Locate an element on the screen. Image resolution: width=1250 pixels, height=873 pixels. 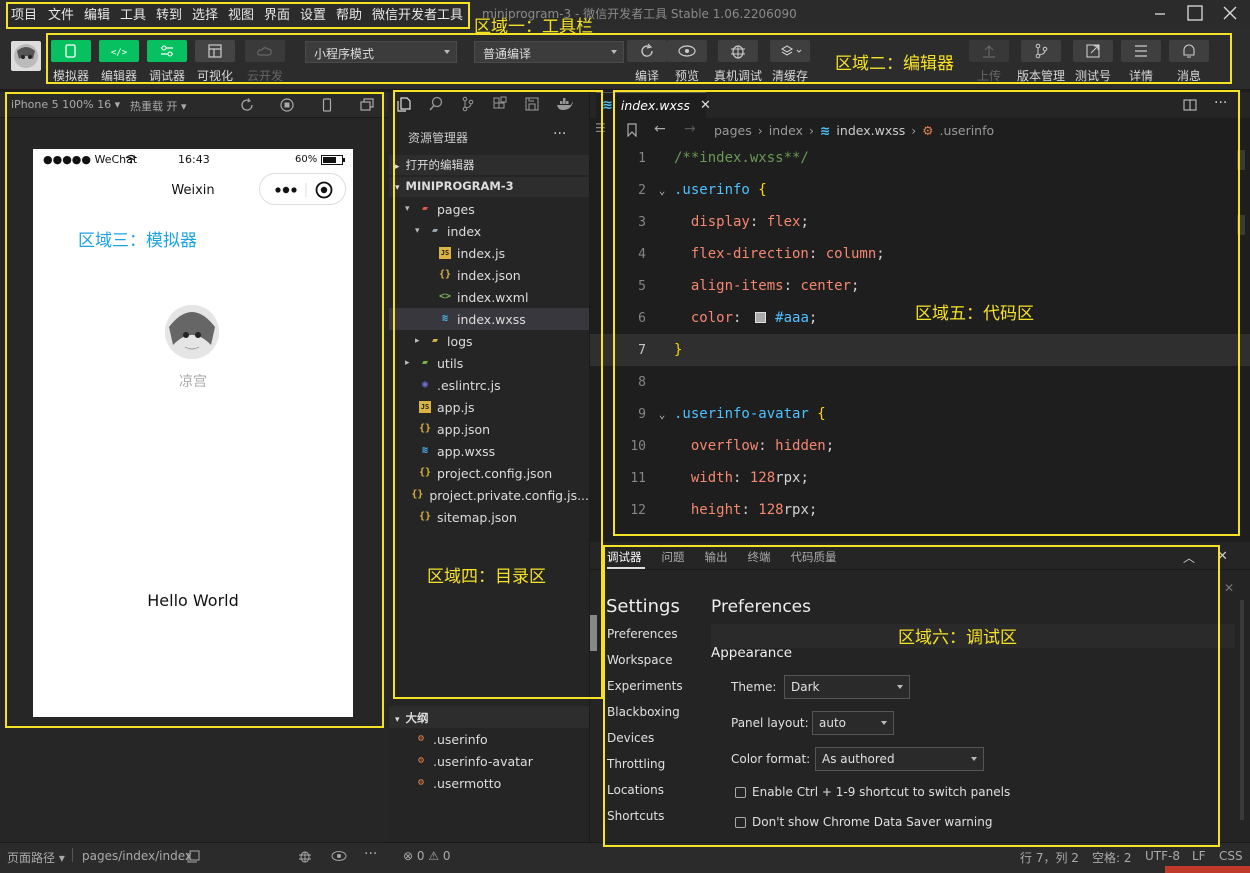
menu-item: 微信开发者工具 is located at coordinates (417, 13).